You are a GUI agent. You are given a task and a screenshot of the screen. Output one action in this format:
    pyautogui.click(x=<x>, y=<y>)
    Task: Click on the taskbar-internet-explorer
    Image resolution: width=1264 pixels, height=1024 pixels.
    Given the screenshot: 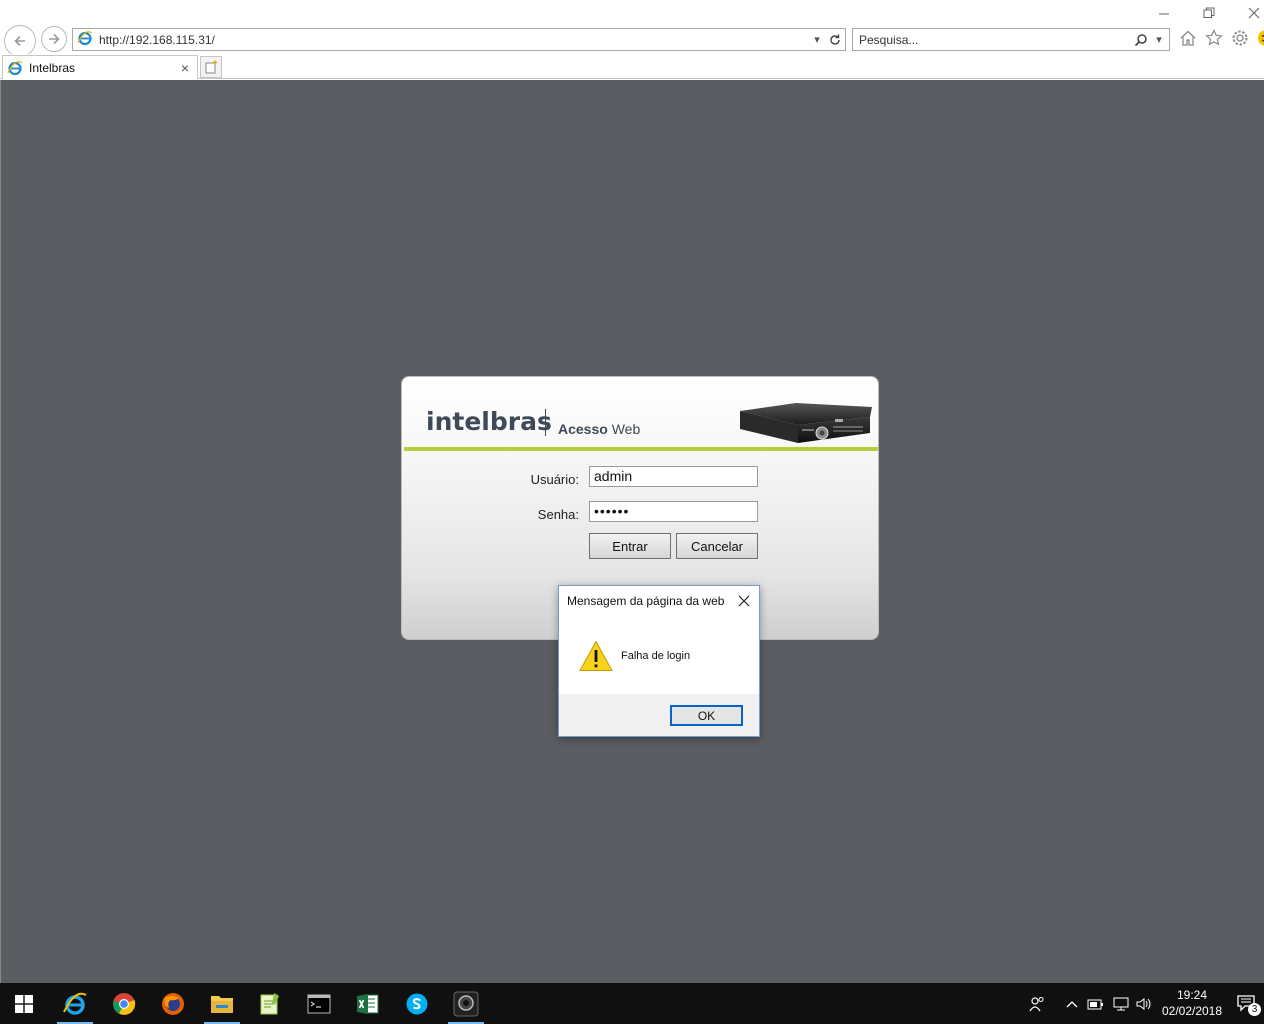 What is the action you would take?
    pyautogui.click(x=75, y=1003)
    